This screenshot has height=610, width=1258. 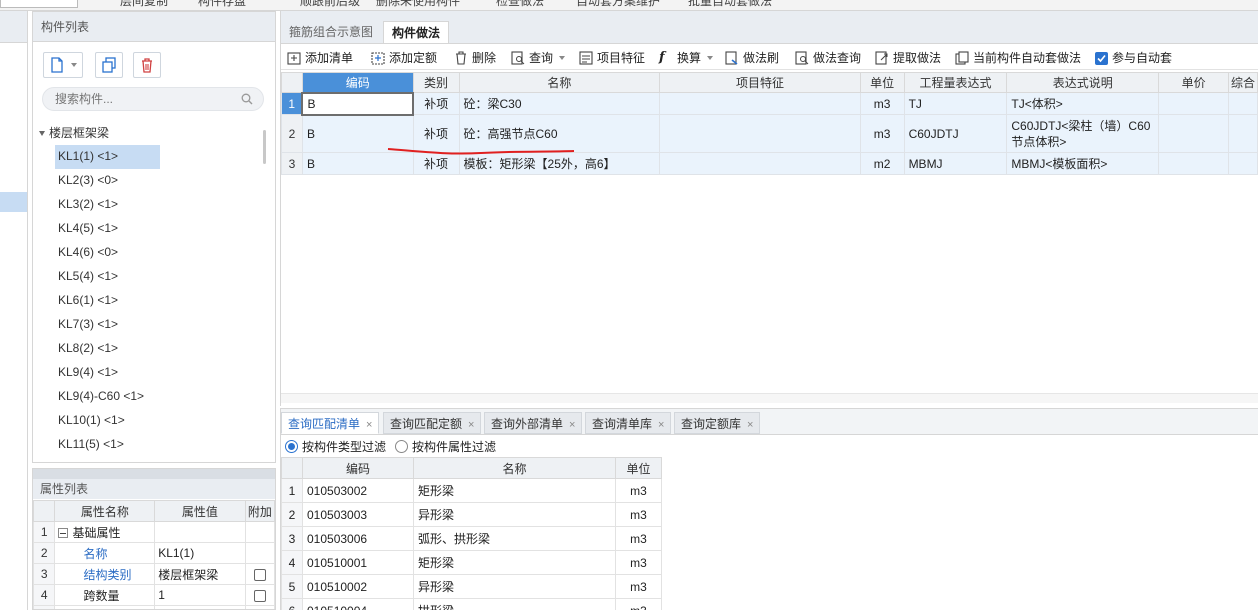 I want to click on property-row: 1 基础属性, so click(x=154, y=532).